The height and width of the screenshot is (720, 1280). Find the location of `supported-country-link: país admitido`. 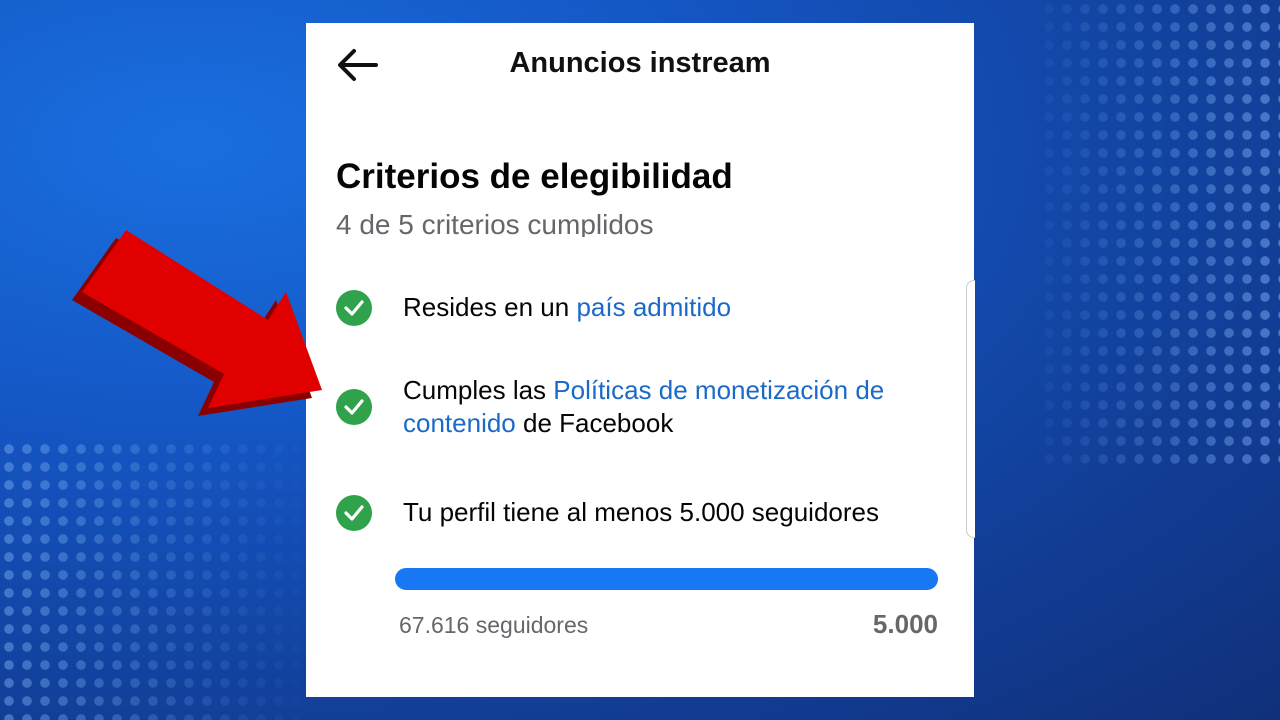

supported-country-link: país admitido is located at coordinates (653, 307).